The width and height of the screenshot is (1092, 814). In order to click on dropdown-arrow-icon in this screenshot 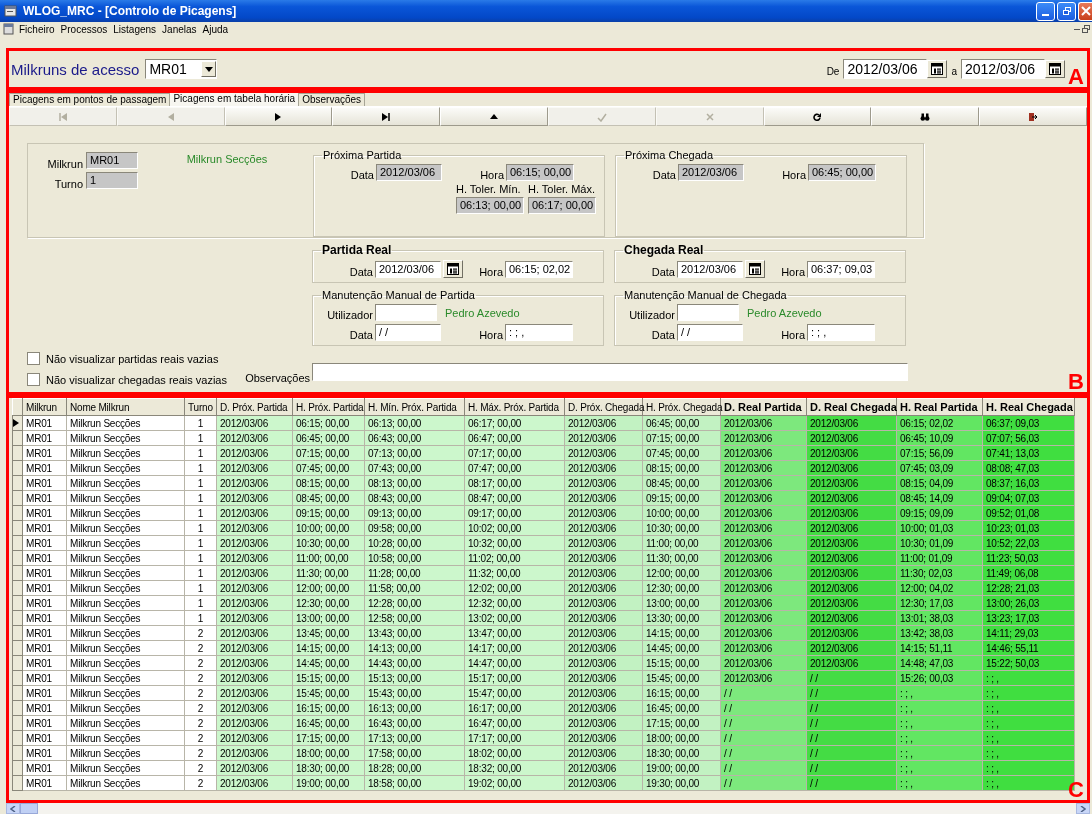, I will do `click(208, 69)`.